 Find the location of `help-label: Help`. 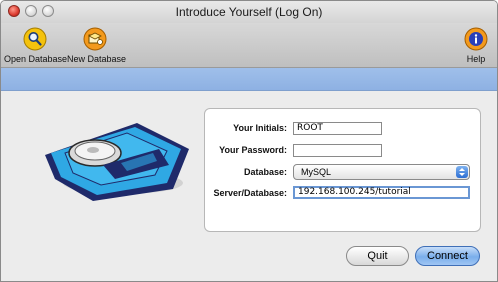

help-label: Help is located at coordinates (476, 59).